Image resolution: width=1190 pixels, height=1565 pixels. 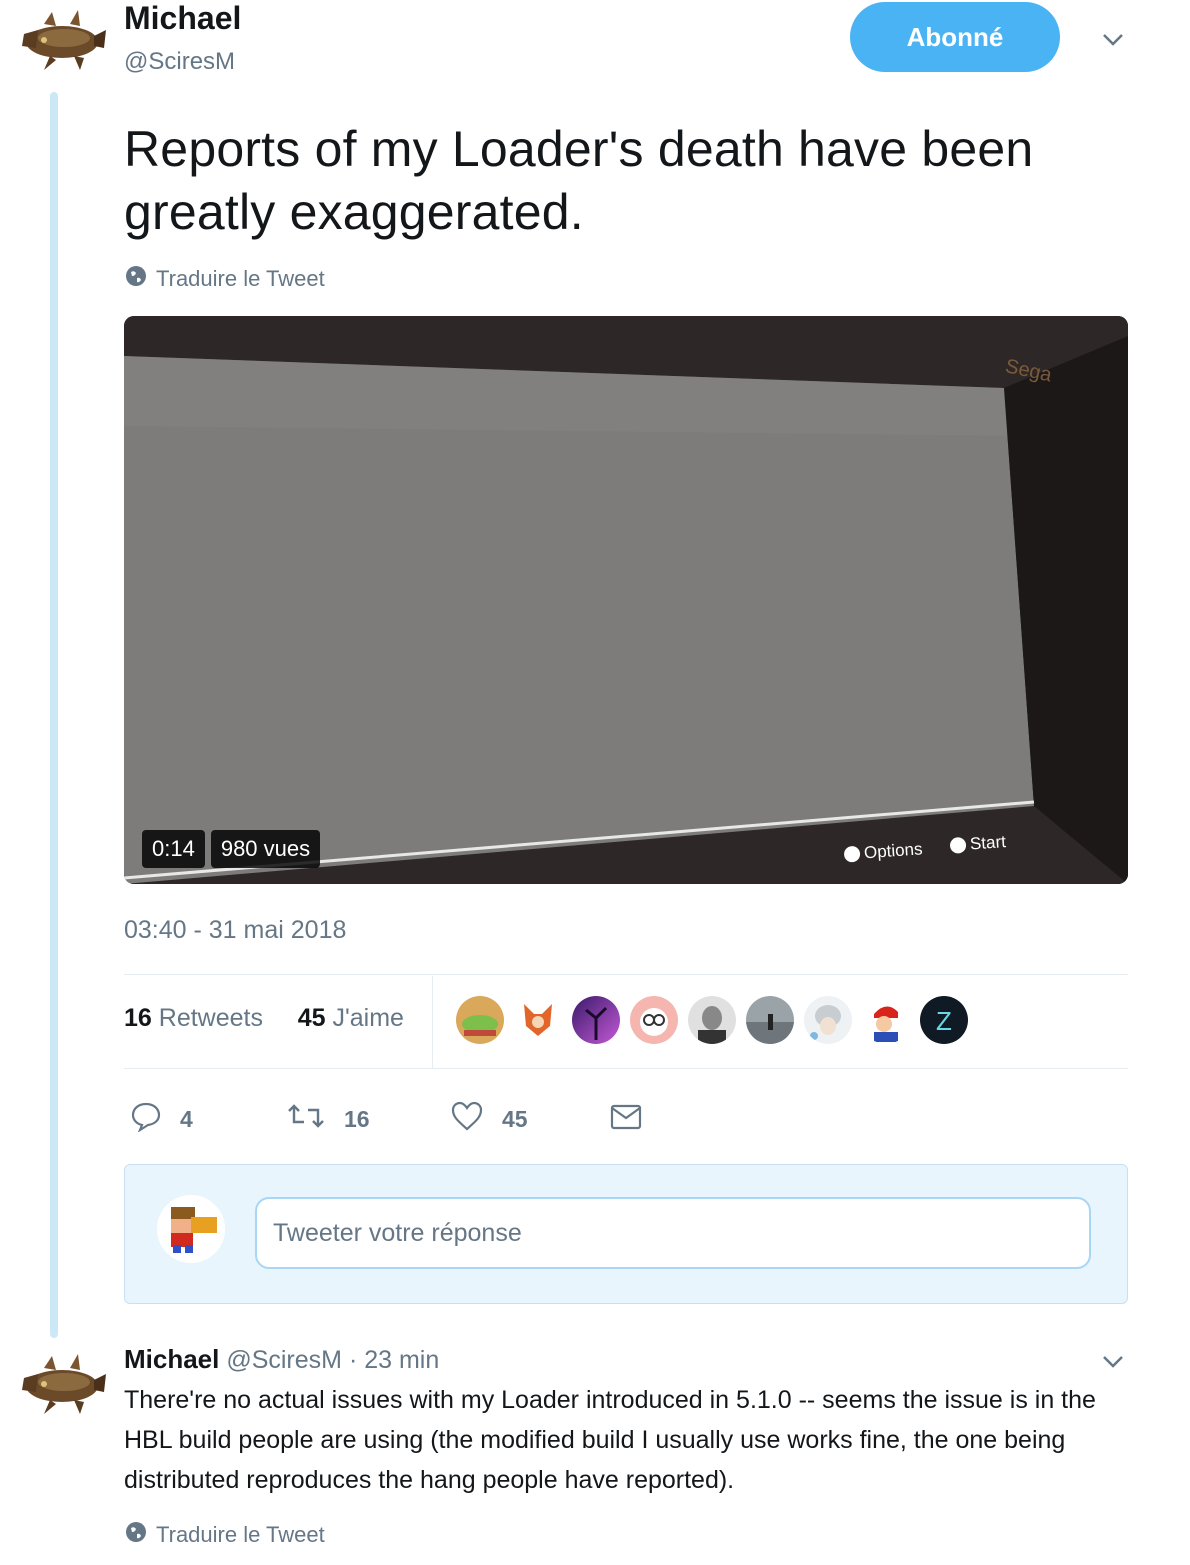 I want to click on message-icon, so click(x=626, y=1119).